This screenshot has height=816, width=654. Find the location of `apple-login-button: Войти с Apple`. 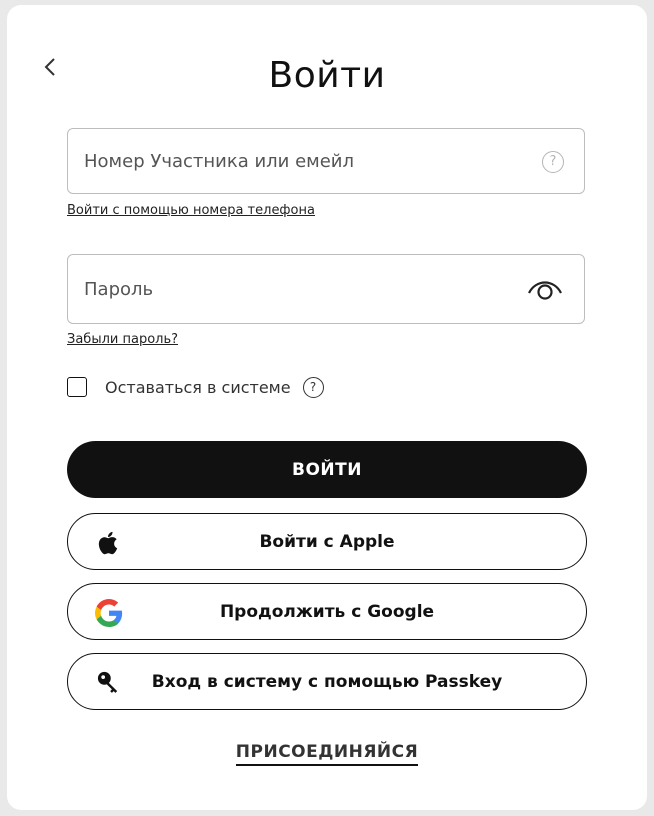

apple-login-button: Войти с Apple is located at coordinates (327, 541).